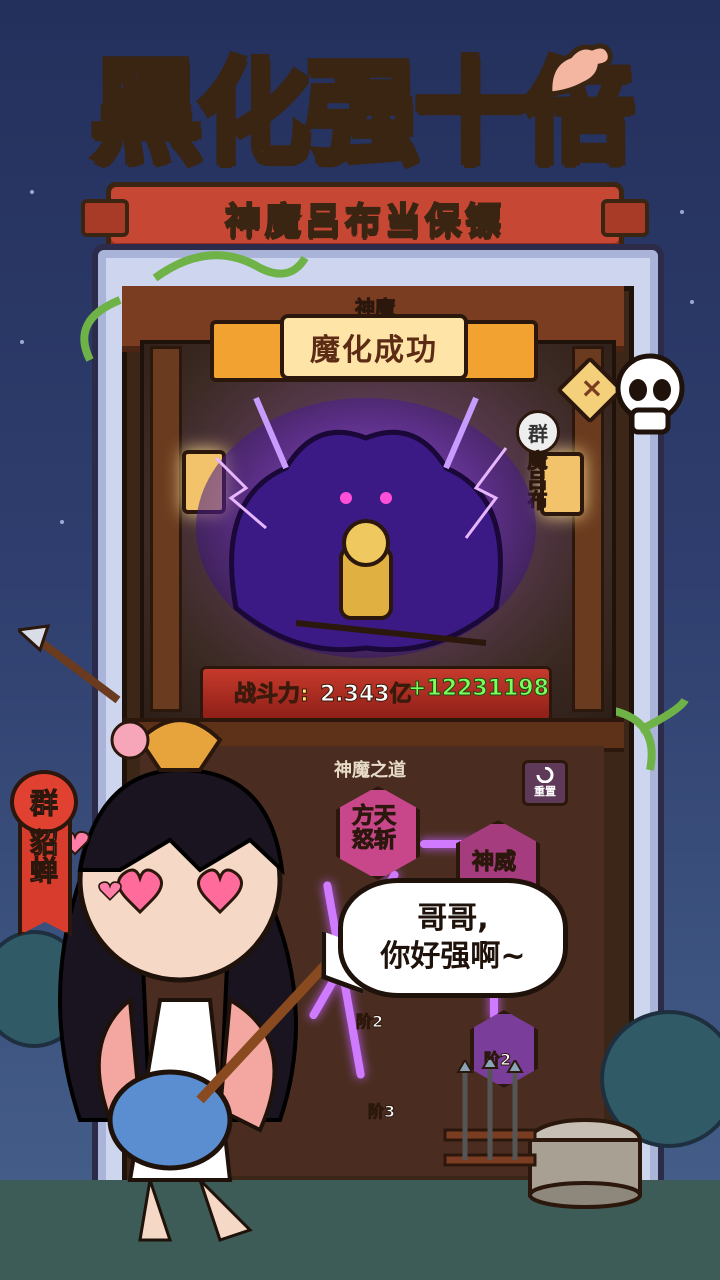  What do you see at coordinates (101, 329) in the screenshot?
I see `vine-decoration` at bounding box center [101, 329].